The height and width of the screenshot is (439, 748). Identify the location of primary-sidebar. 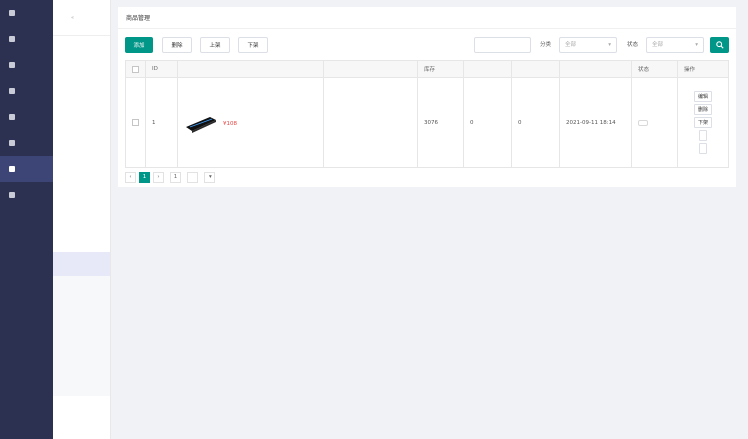
(26, 219).